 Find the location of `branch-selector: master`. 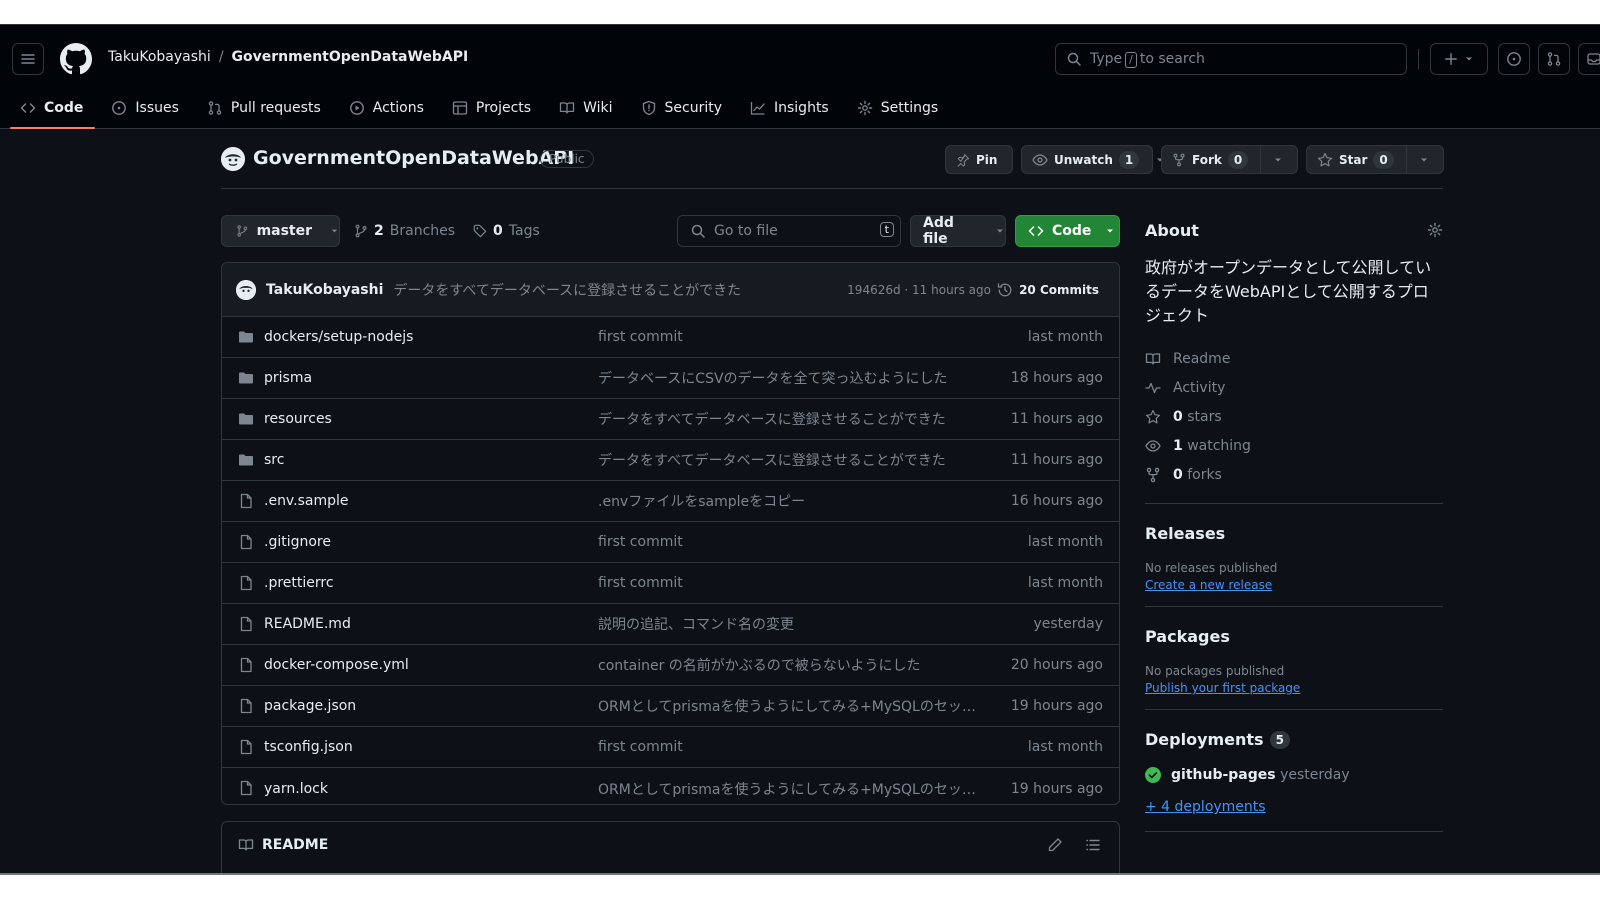

branch-selector: master is located at coordinates (280, 231).